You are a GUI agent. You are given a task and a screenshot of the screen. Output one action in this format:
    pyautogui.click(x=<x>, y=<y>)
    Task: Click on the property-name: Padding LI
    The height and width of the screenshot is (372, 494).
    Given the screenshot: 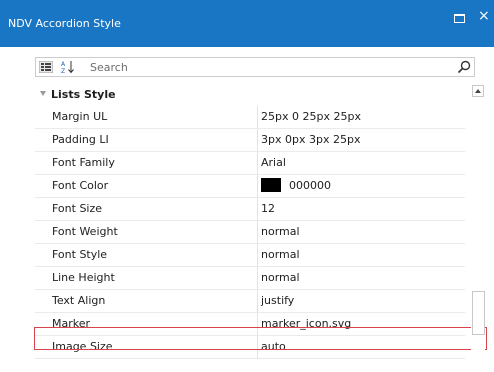 What is the action you would take?
    pyautogui.click(x=146, y=140)
    